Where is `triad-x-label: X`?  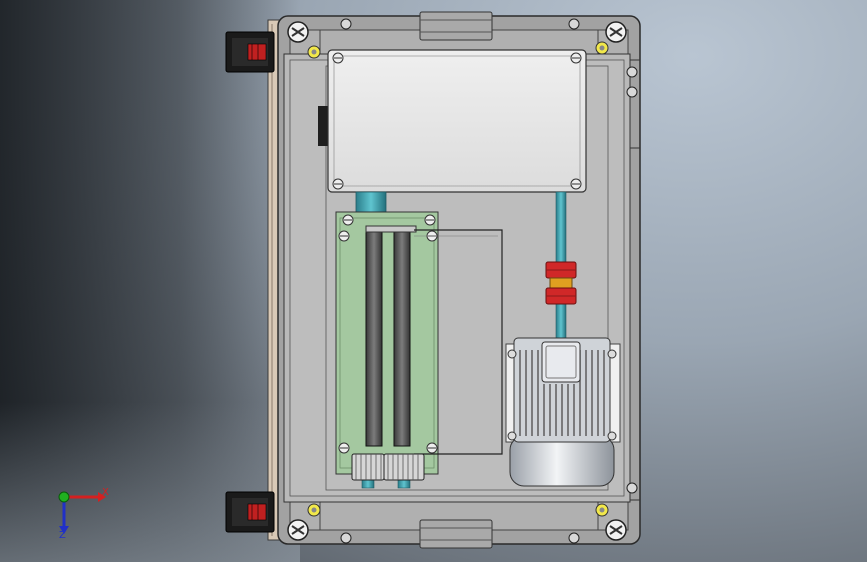 triad-x-label: X is located at coordinates (105, 492).